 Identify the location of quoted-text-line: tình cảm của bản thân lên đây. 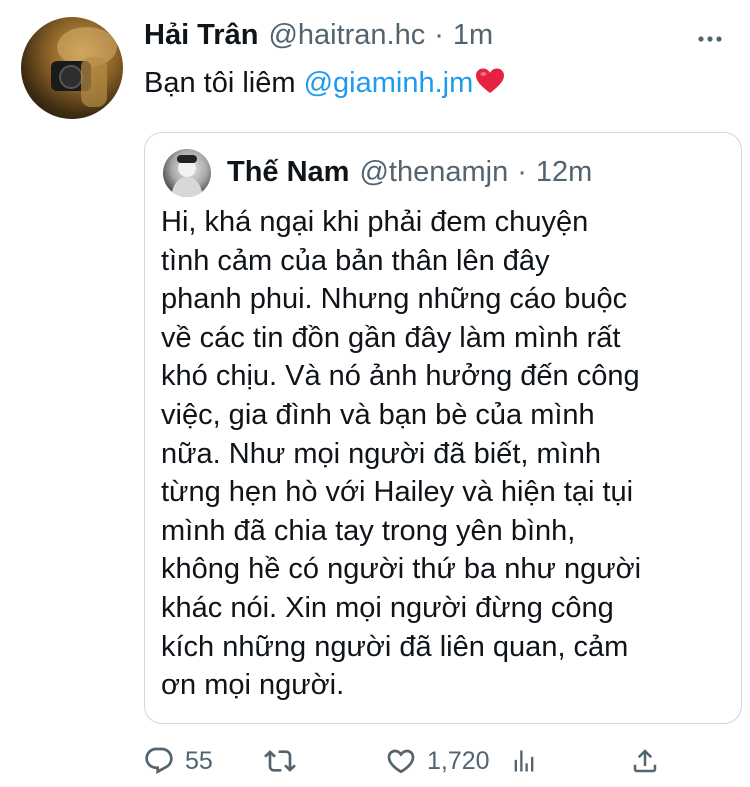
(355, 260).